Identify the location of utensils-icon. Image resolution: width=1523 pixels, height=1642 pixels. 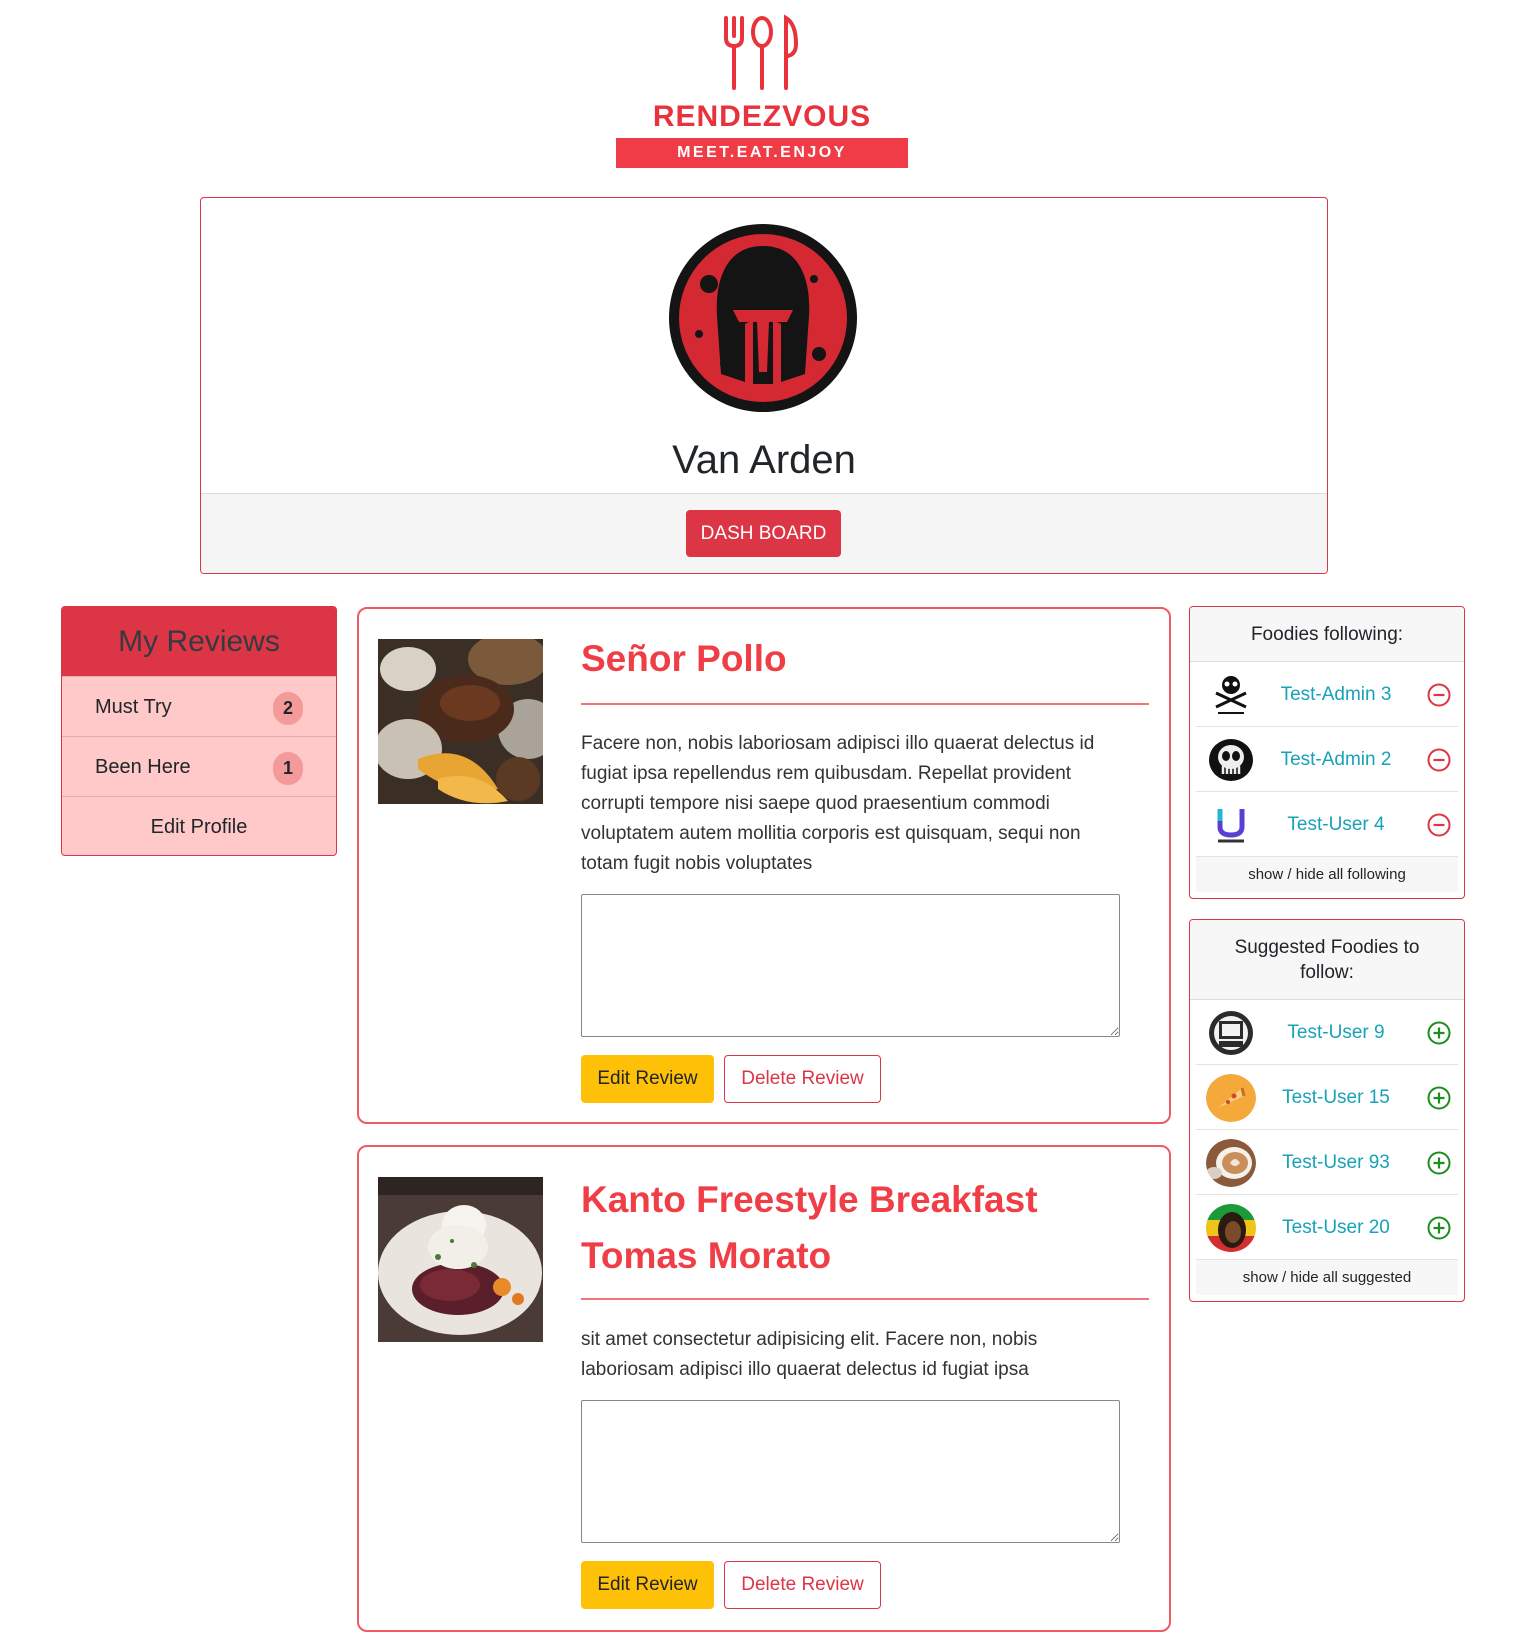
(761, 52).